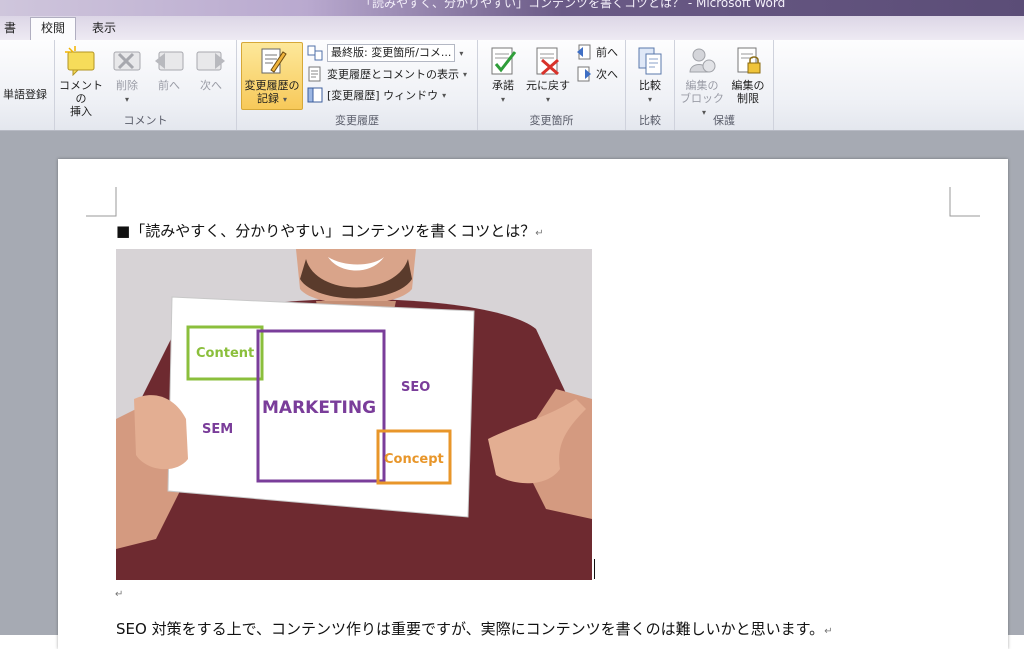 This screenshot has width=1024, height=649. What do you see at coordinates (594, 569) in the screenshot?
I see `text-cursor` at bounding box center [594, 569].